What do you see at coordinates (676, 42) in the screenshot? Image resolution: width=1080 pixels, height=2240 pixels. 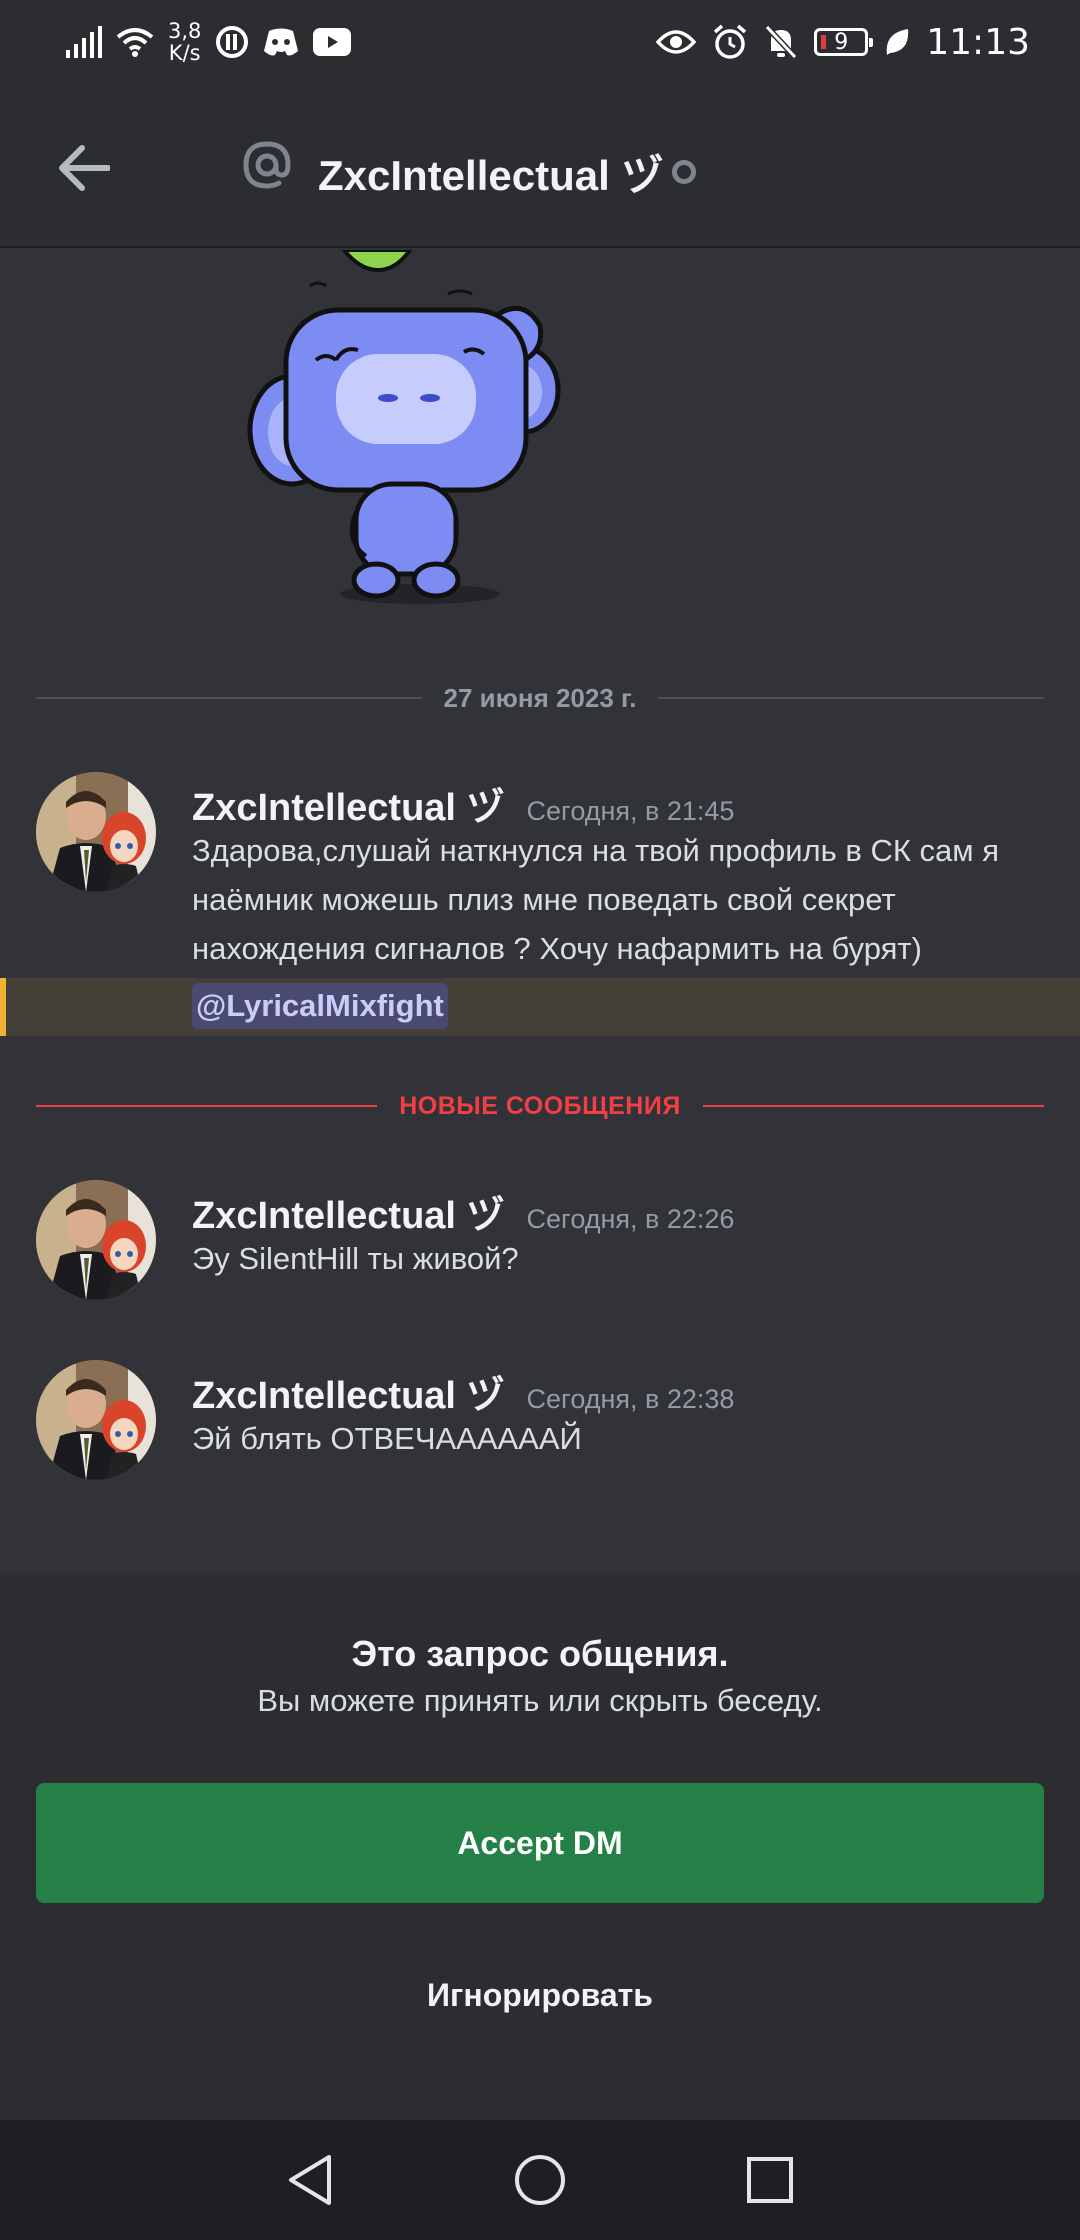 I see `eye-icon` at bounding box center [676, 42].